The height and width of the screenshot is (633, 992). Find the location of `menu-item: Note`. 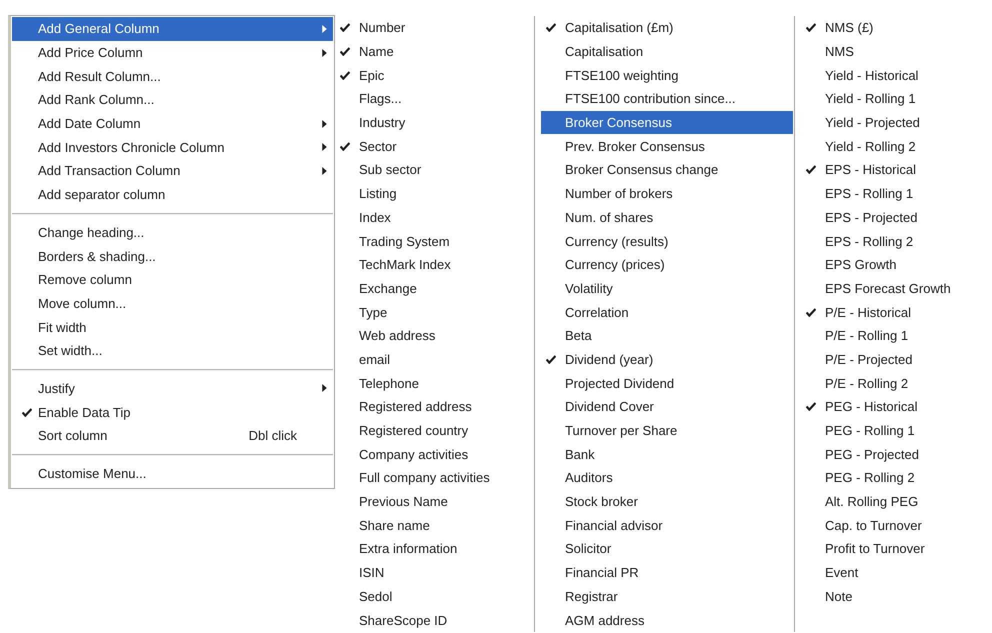

menu-item: Note is located at coordinates (896, 596).